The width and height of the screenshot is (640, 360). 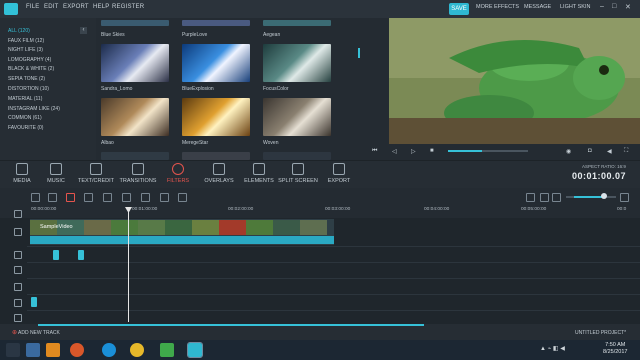 What do you see at coordinates (298, 169) in the screenshot?
I see `split-screen-icon` at bounding box center [298, 169].